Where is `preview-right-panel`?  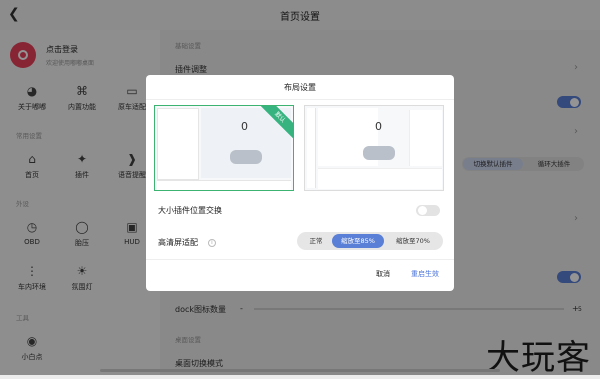 preview-right-panel is located at coordinates (425, 138).